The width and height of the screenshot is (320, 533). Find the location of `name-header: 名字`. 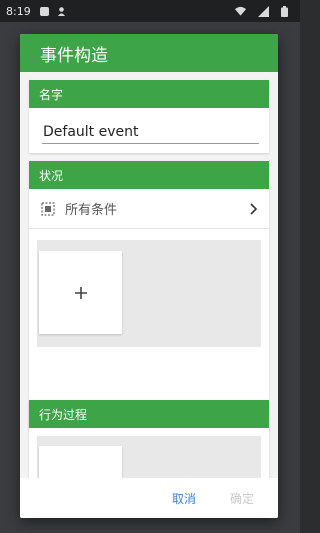

name-header: 名字 is located at coordinates (149, 94).